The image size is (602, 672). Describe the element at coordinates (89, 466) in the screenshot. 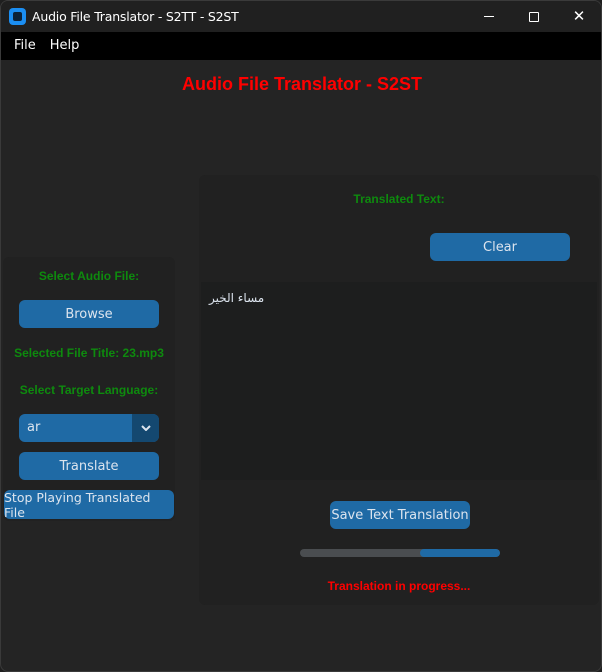

I see `translate-button: Translate` at that location.